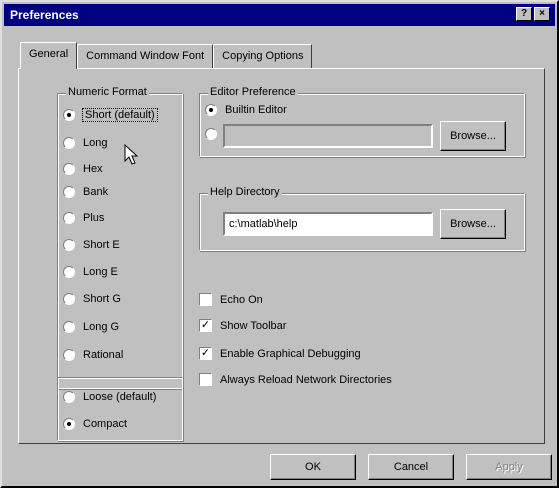 This screenshot has width=559, height=488. I want to click on radio-loose-default: Loose (default), so click(109, 397).